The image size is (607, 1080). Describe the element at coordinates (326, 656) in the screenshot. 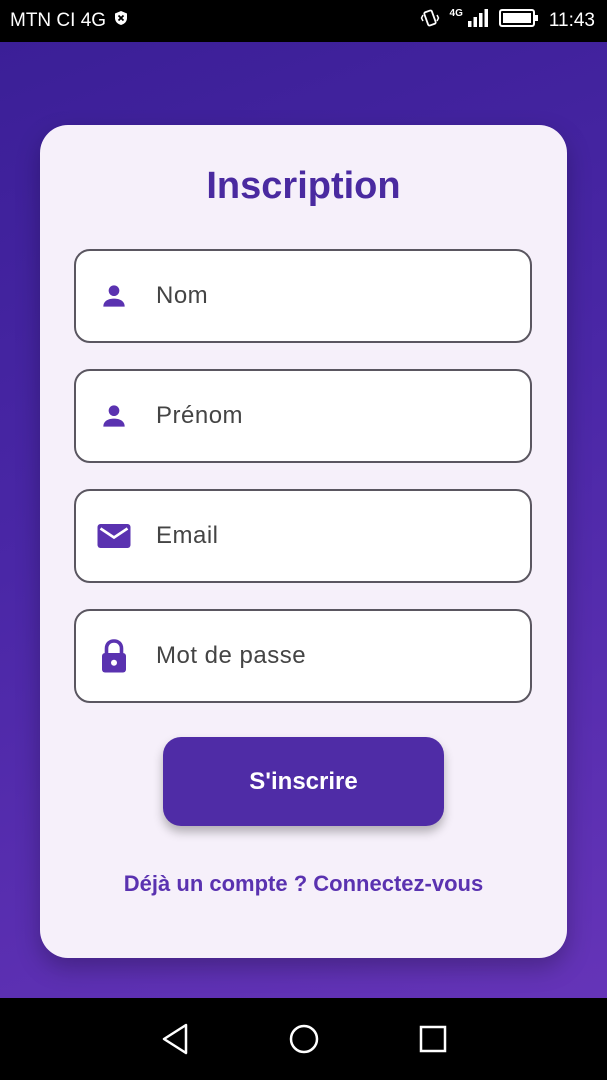

I see `password-input` at that location.